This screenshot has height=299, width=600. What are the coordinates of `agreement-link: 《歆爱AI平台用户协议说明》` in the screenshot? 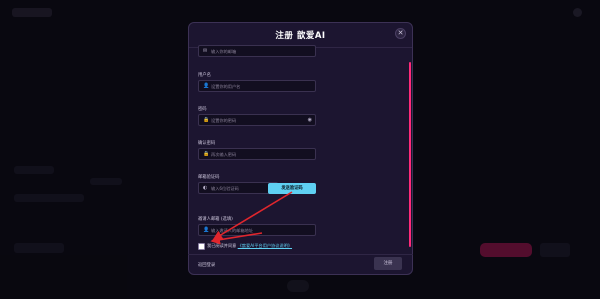 It's located at (265, 245).